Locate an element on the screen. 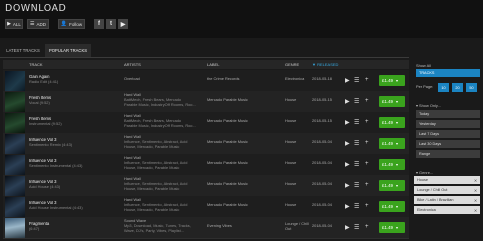 The width and height of the screenshot is (483, 241). per-page-50: 50 is located at coordinates (471, 87).